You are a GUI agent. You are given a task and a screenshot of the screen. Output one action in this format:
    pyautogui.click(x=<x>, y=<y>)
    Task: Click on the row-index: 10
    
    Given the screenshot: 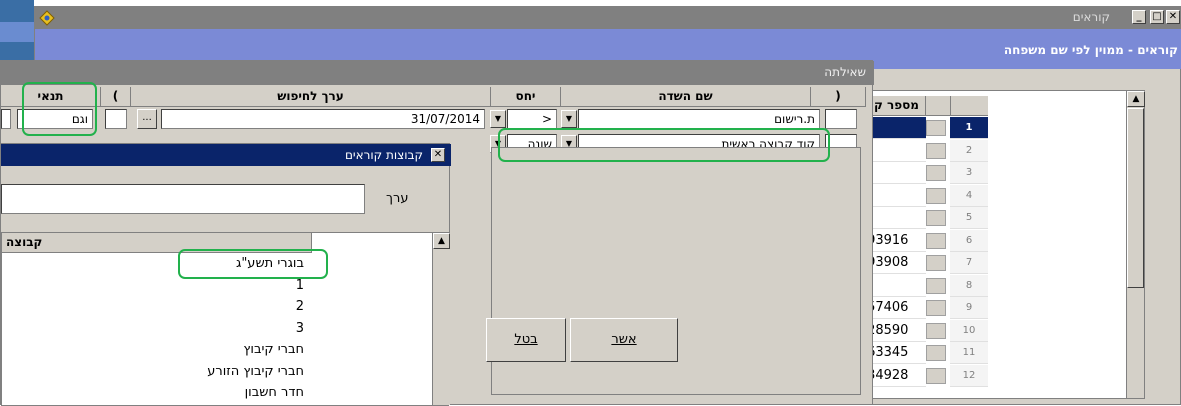 What is the action you would take?
    pyautogui.click(x=969, y=330)
    